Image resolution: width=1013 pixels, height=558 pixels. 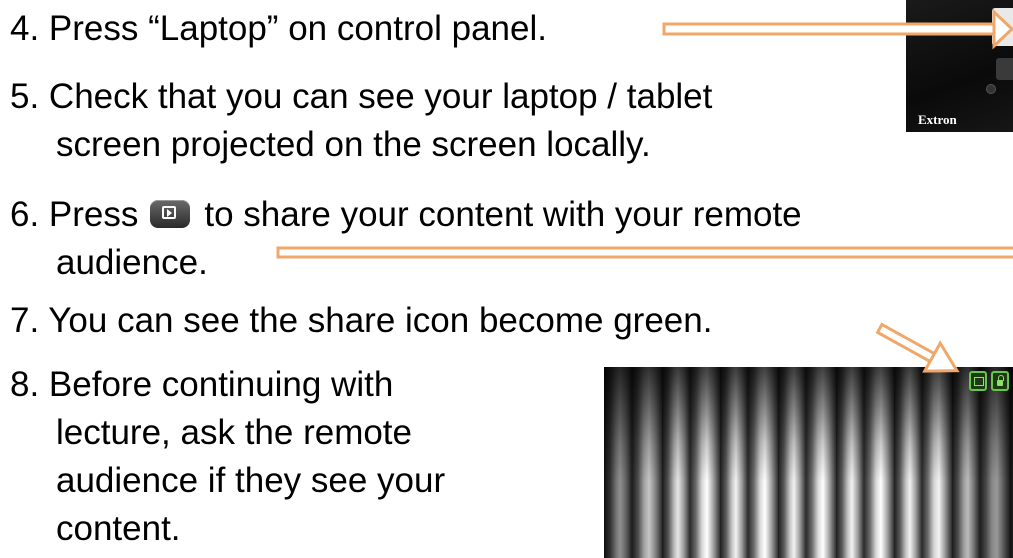 What do you see at coordinates (644, 252) in the screenshot?
I see `arrow-to-share-icon` at bounding box center [644, 252].